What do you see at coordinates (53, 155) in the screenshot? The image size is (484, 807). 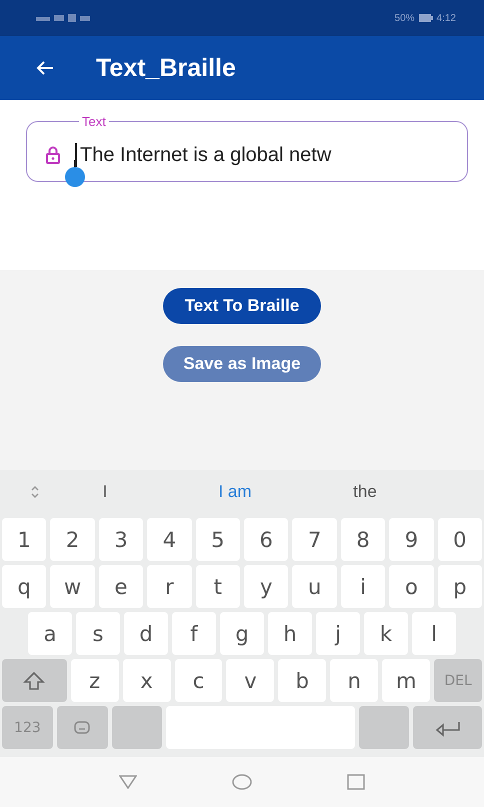 I see `lock-icon` at bounding box center [53, 155].